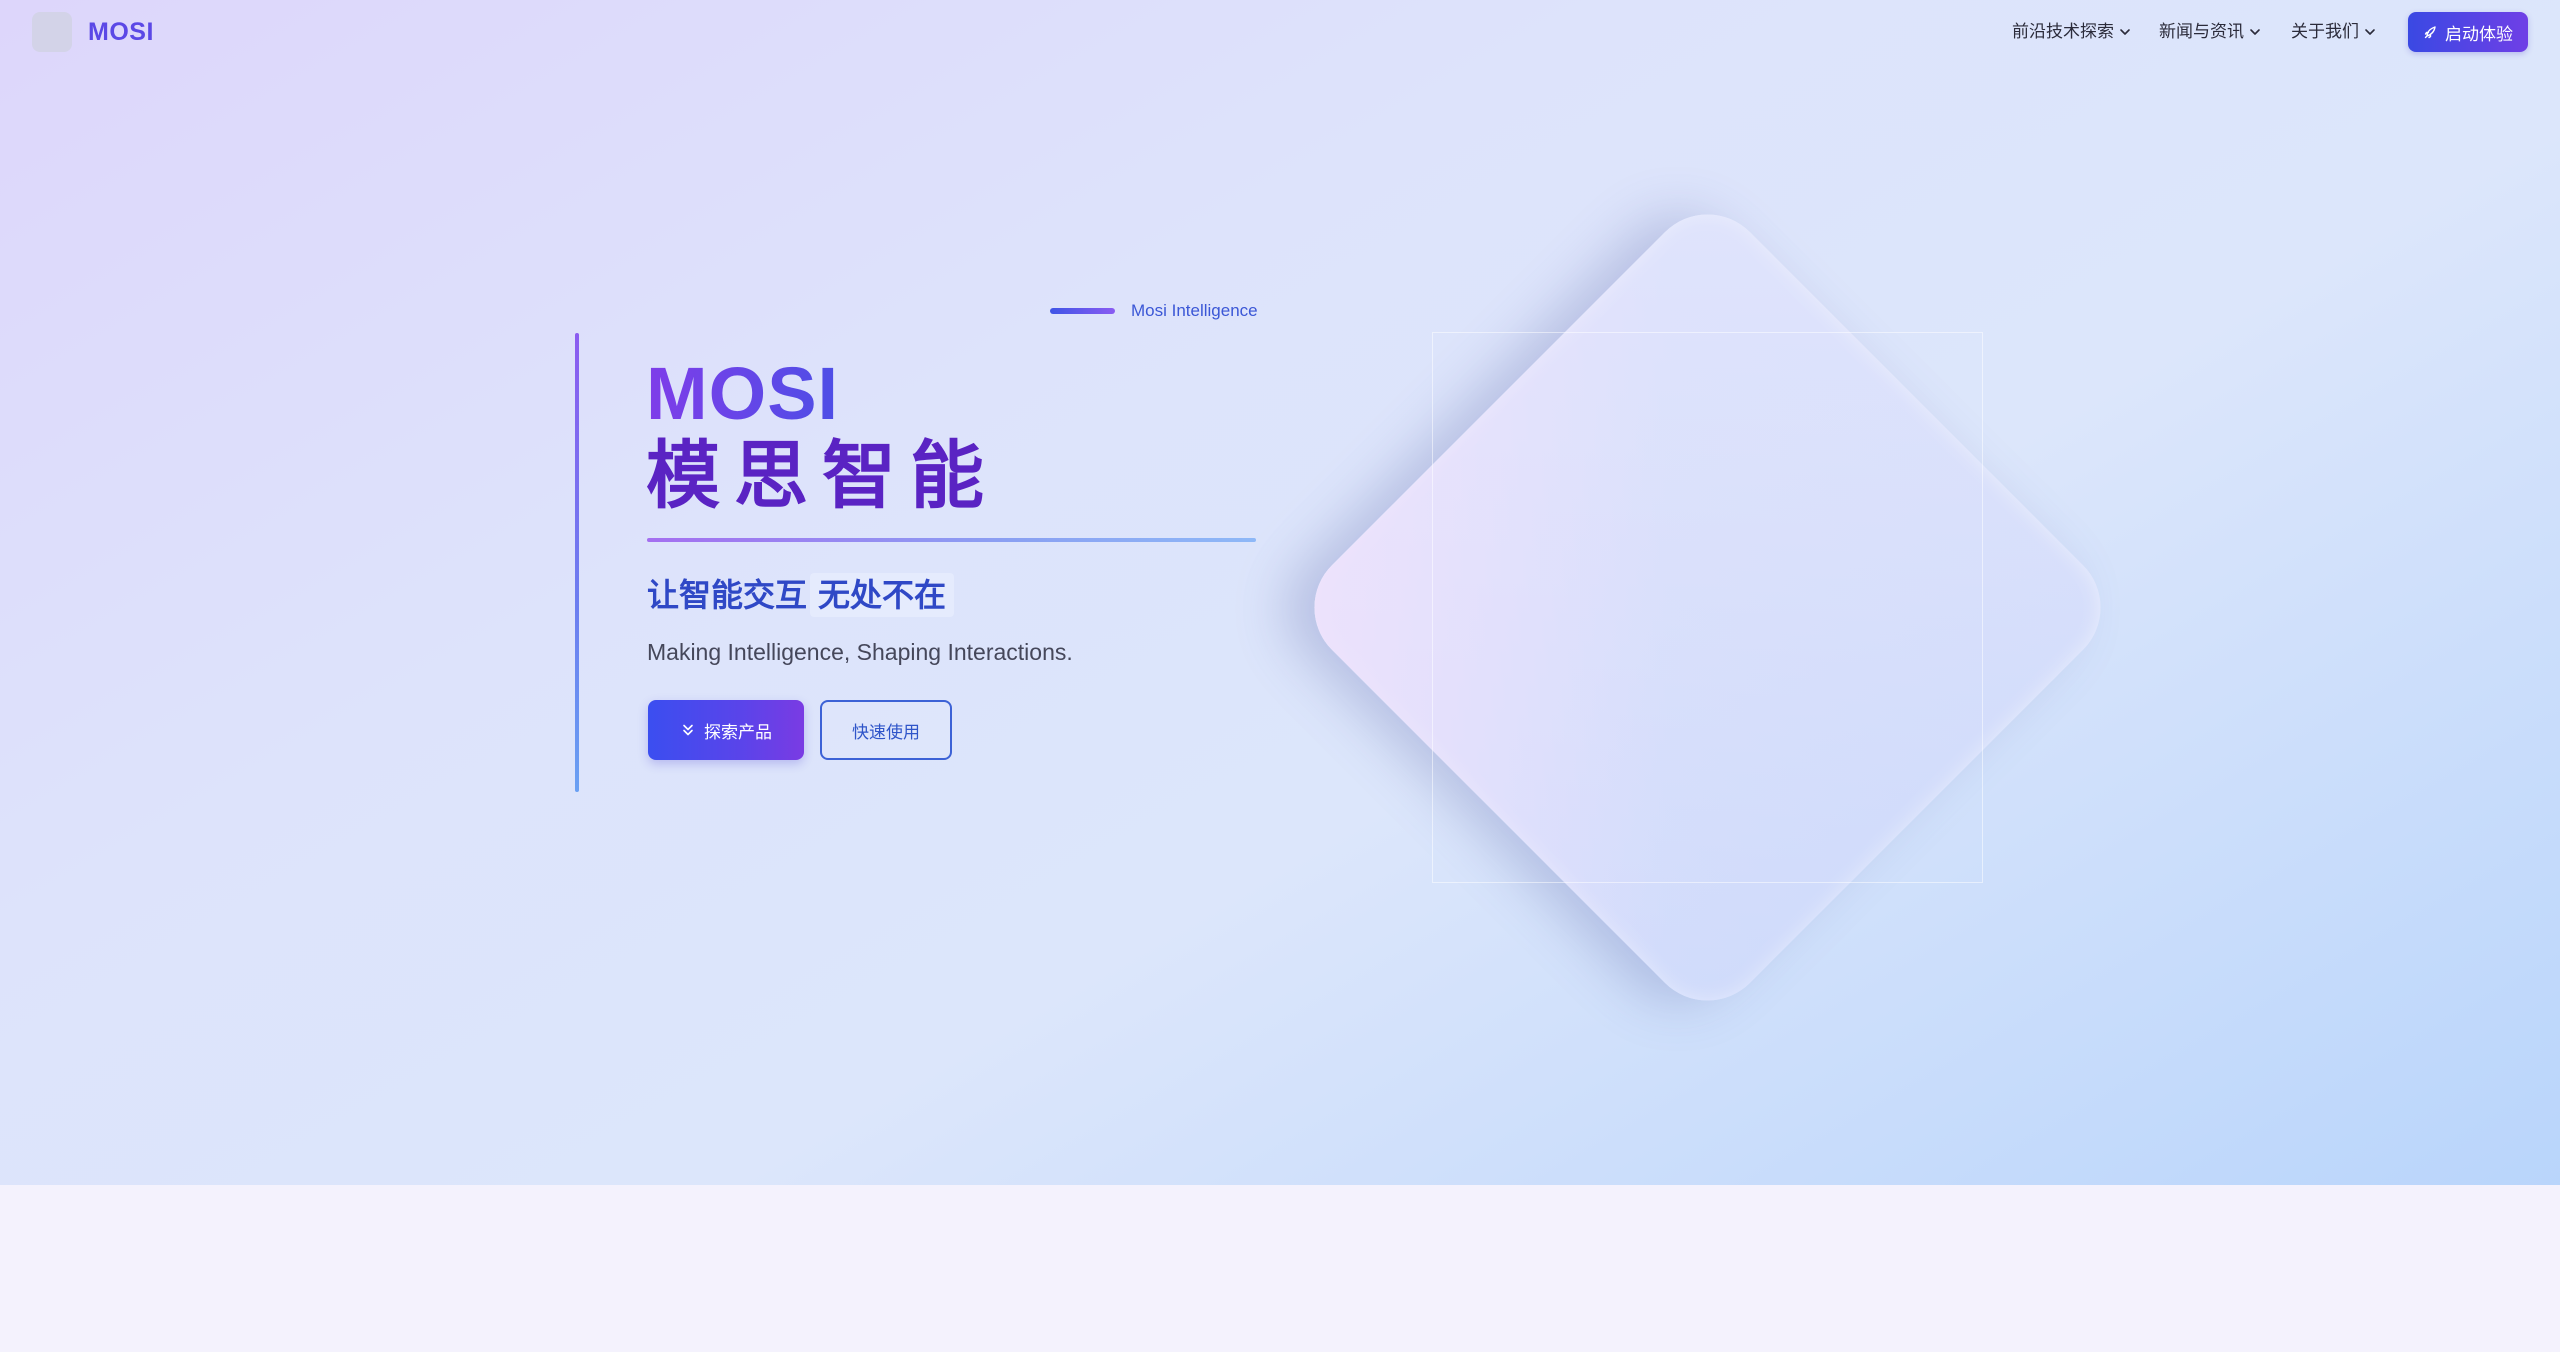 The image size is (2560, 1352). I want to click on logo-text: MOSI, so click(121, 32).